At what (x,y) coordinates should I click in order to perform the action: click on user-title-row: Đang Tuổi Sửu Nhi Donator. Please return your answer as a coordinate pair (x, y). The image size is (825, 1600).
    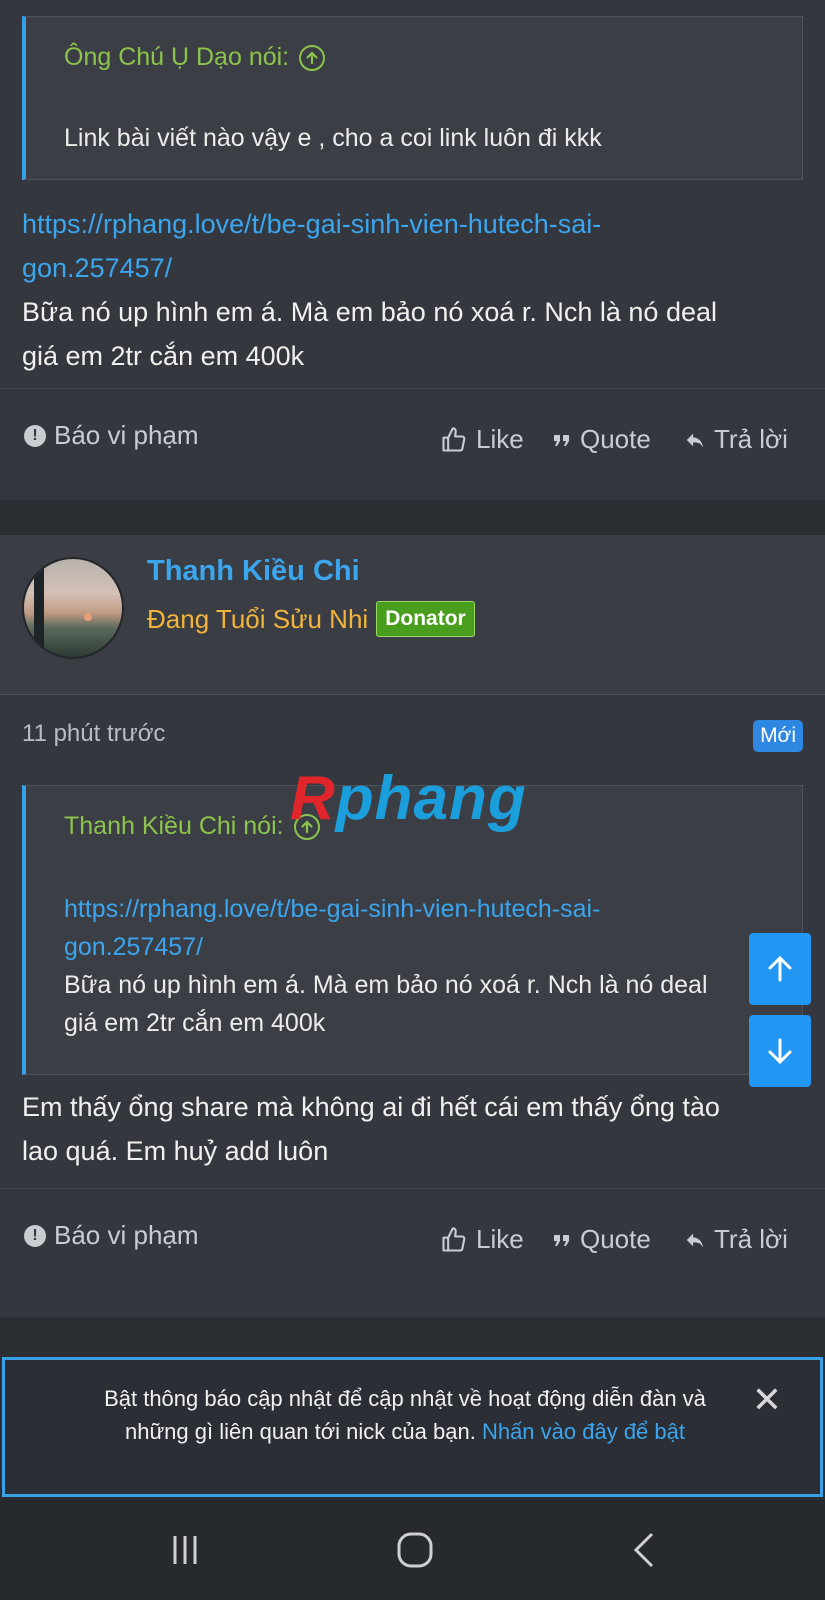
    Looking at the image, I should click on (311, 619).